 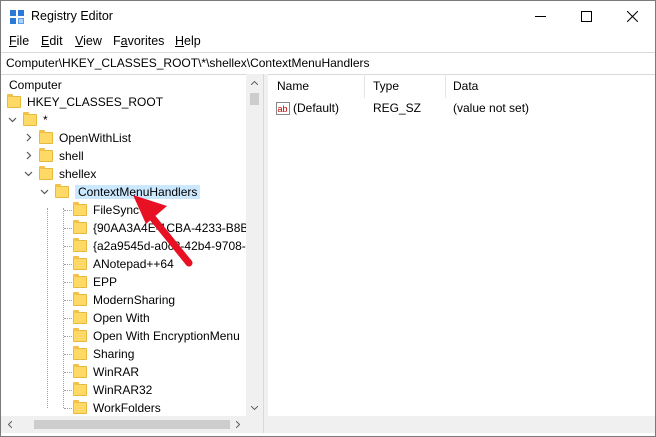 I want to click on scroll-down-button, so click(x=254, y=407).